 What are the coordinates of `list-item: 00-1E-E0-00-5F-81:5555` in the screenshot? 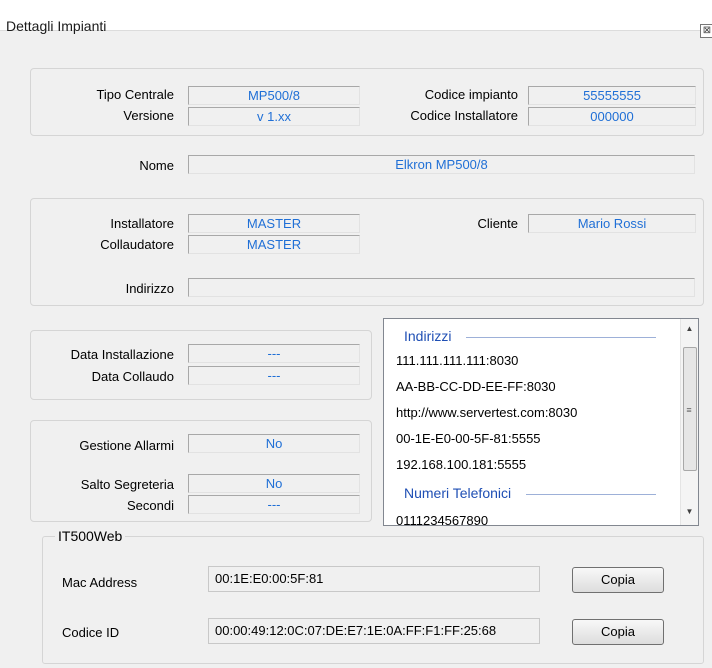 It's located at (468, 438).